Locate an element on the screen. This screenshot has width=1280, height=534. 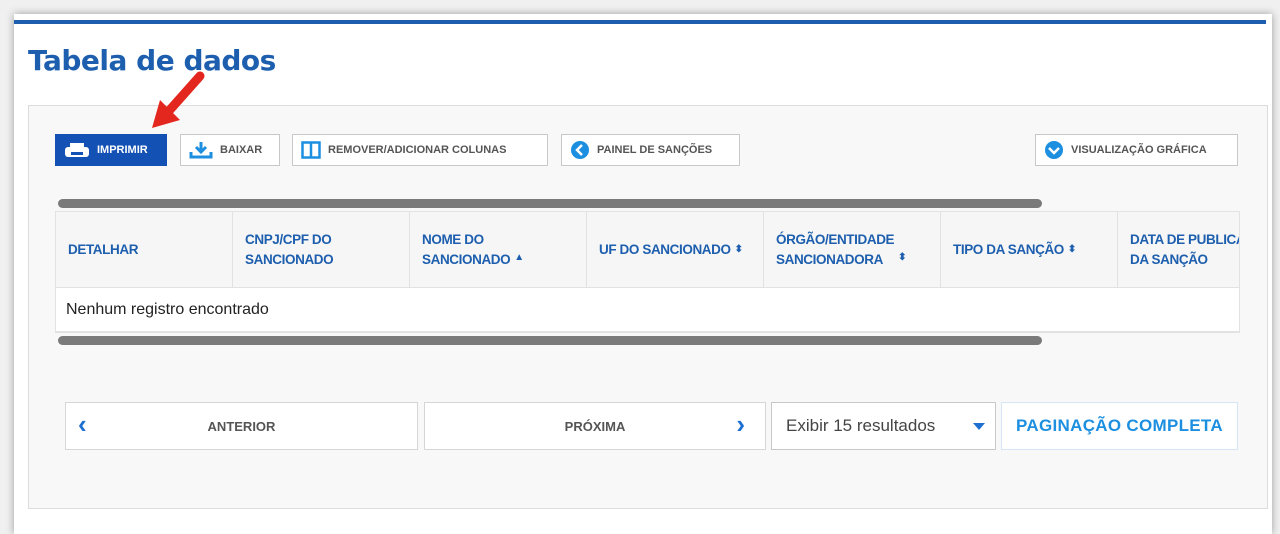
column-header-agency: ÓRGÃO/ENTIDADE SANCIONADORA ⬍ is located at coordinates (852, 250).